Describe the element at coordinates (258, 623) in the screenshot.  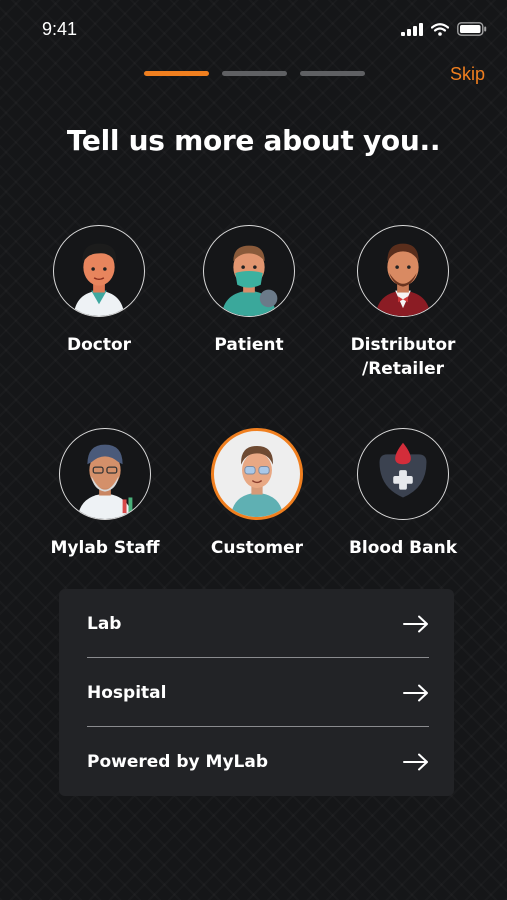
I see `list-item-lab: Lab` at that location.